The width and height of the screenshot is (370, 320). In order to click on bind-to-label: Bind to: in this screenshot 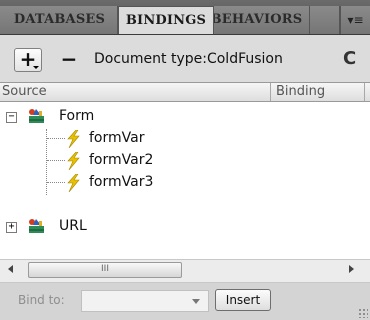, I will do `click(41, 300)`.